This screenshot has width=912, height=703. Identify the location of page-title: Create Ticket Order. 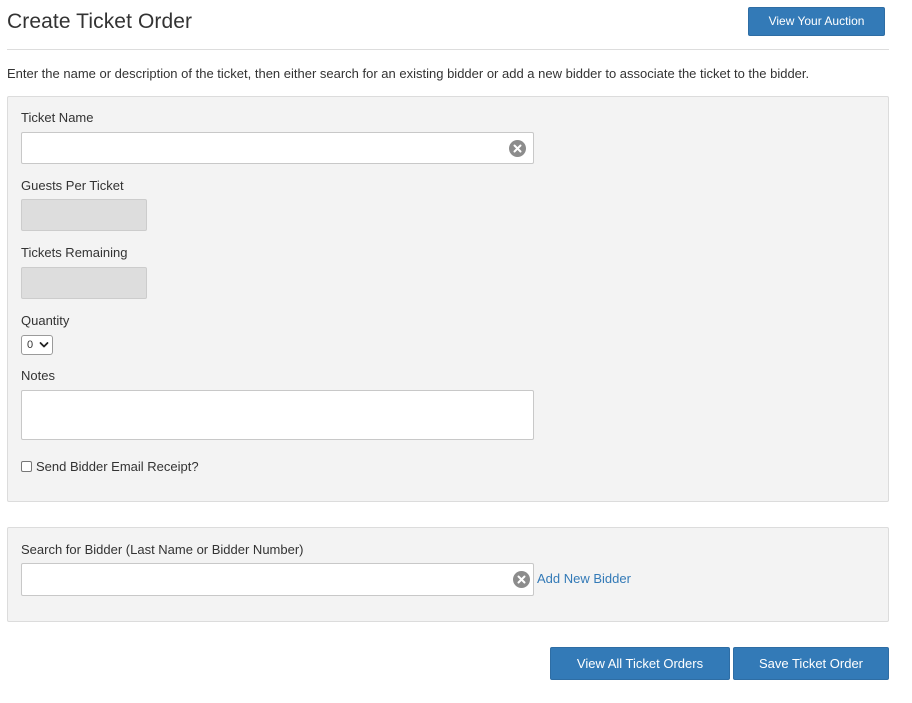
(100, 21).